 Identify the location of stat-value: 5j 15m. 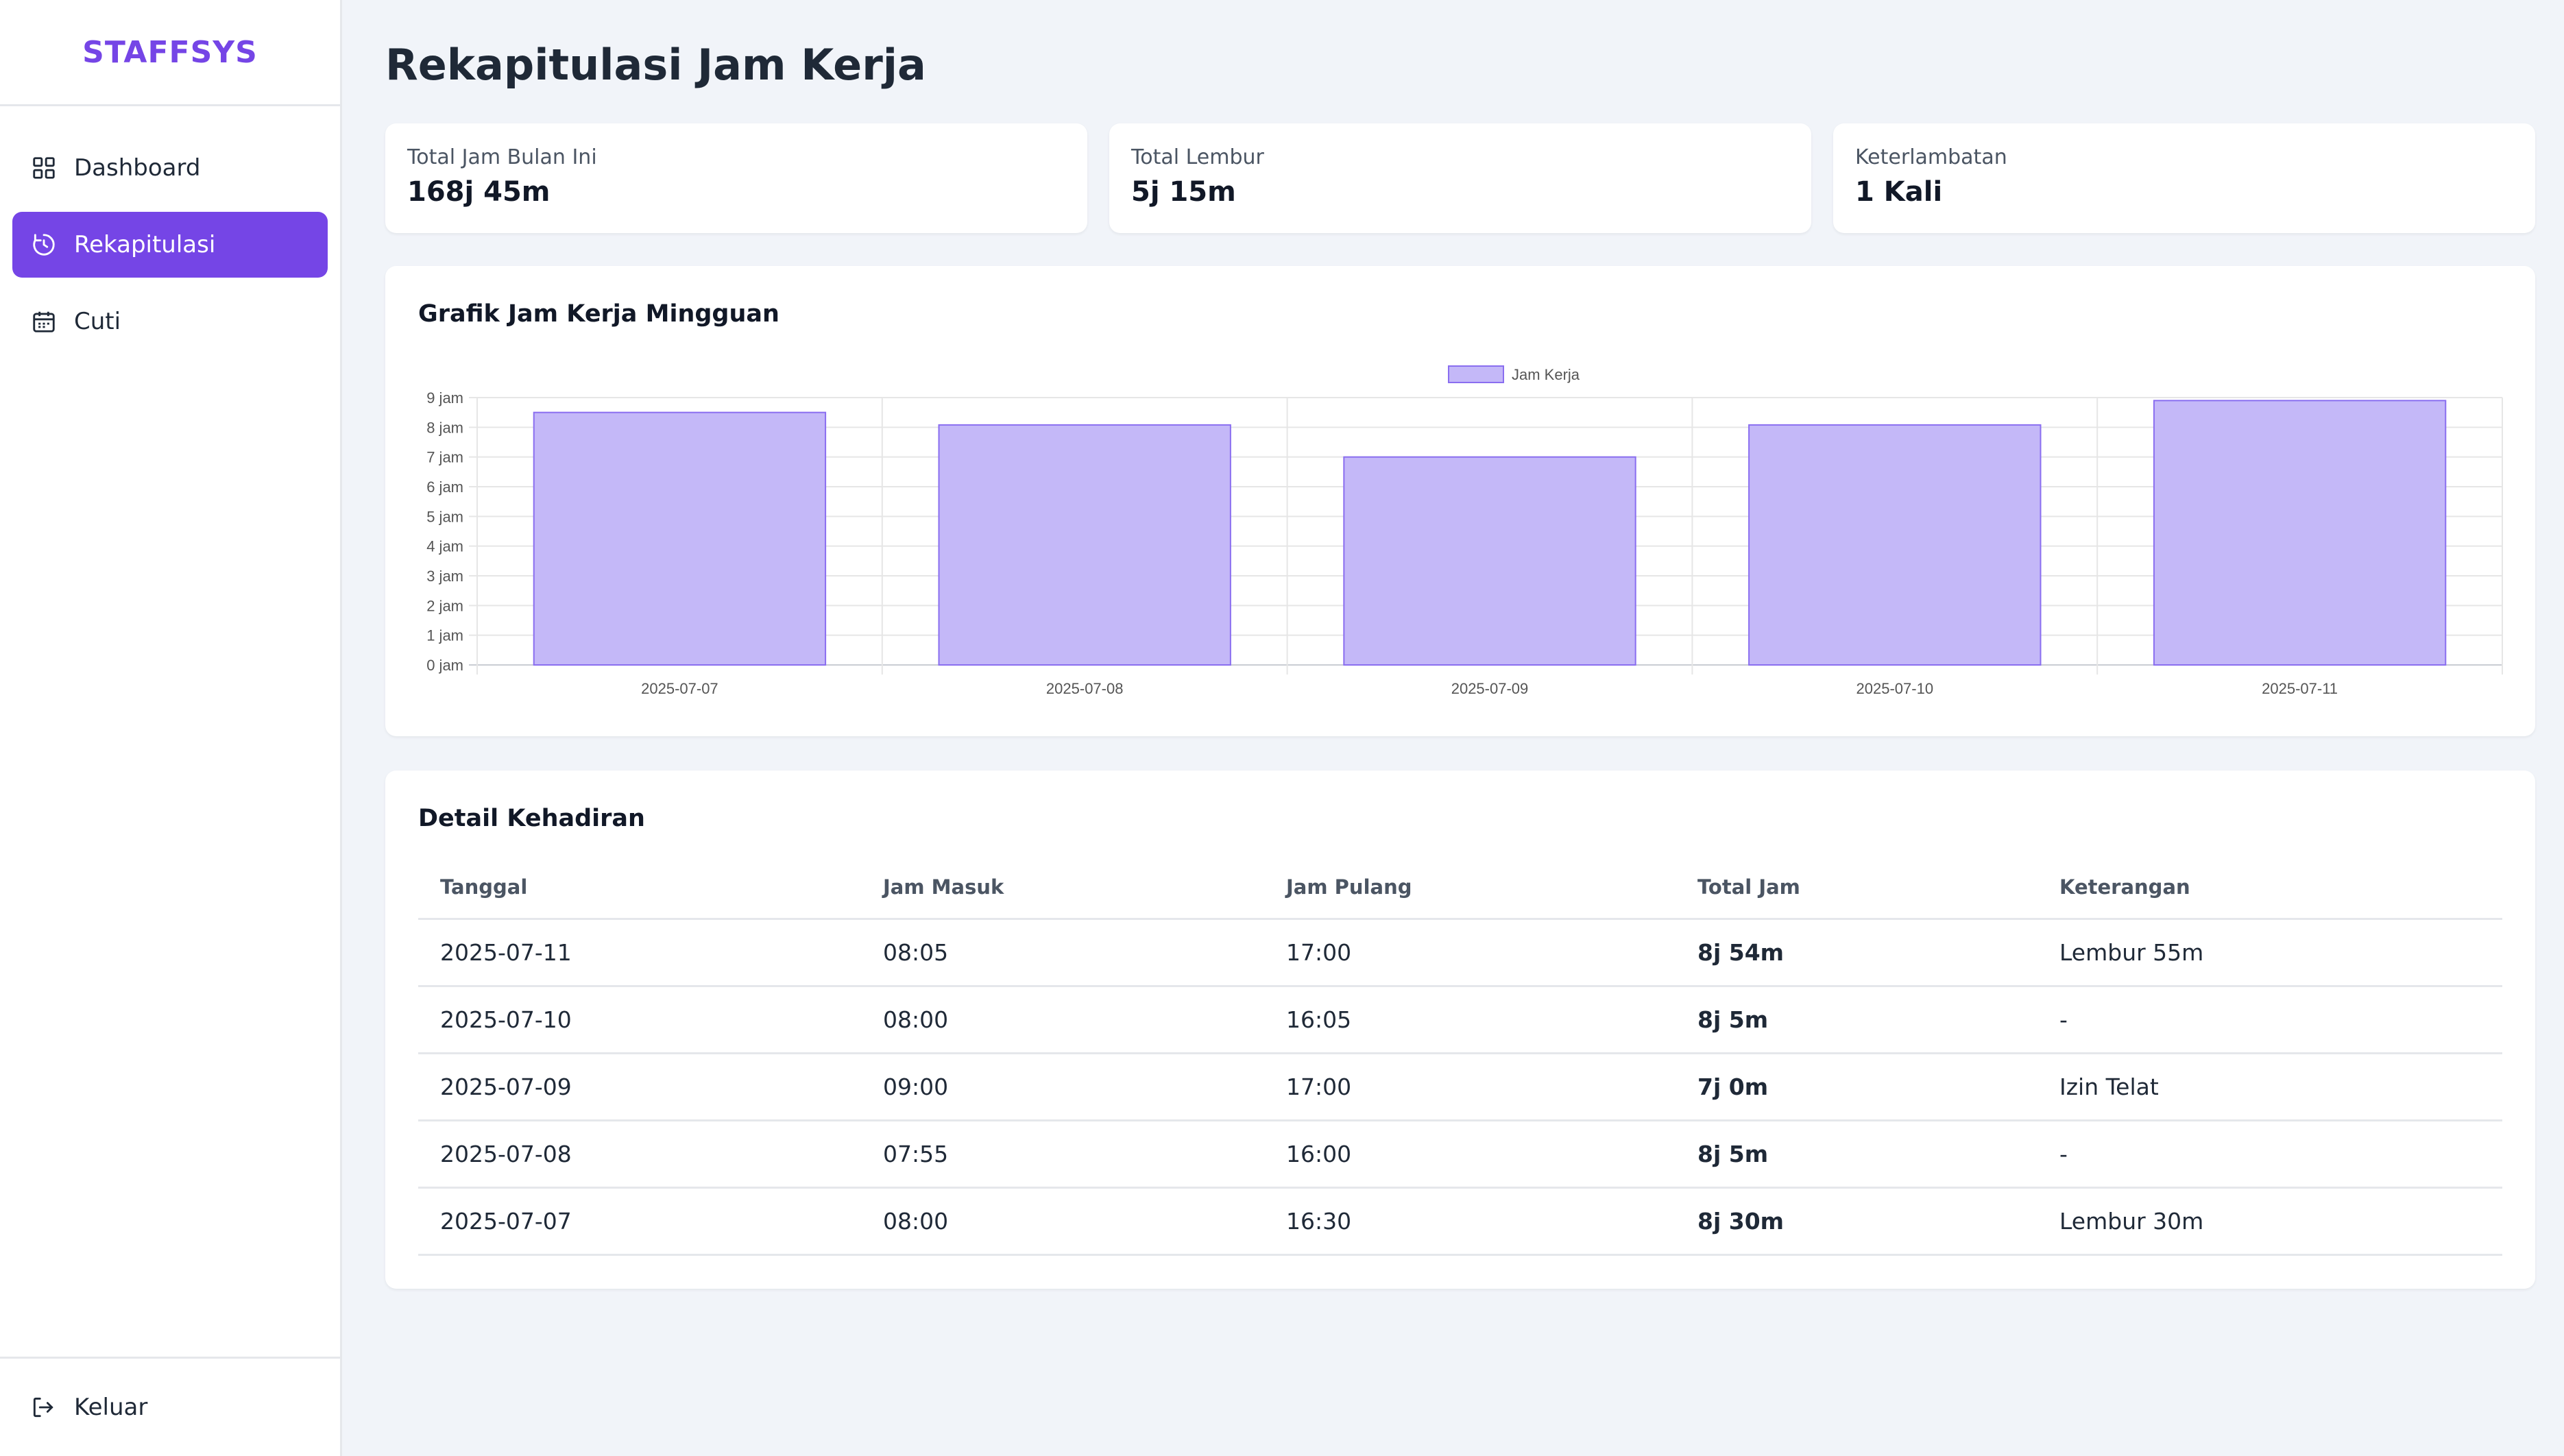
(1183, 192).